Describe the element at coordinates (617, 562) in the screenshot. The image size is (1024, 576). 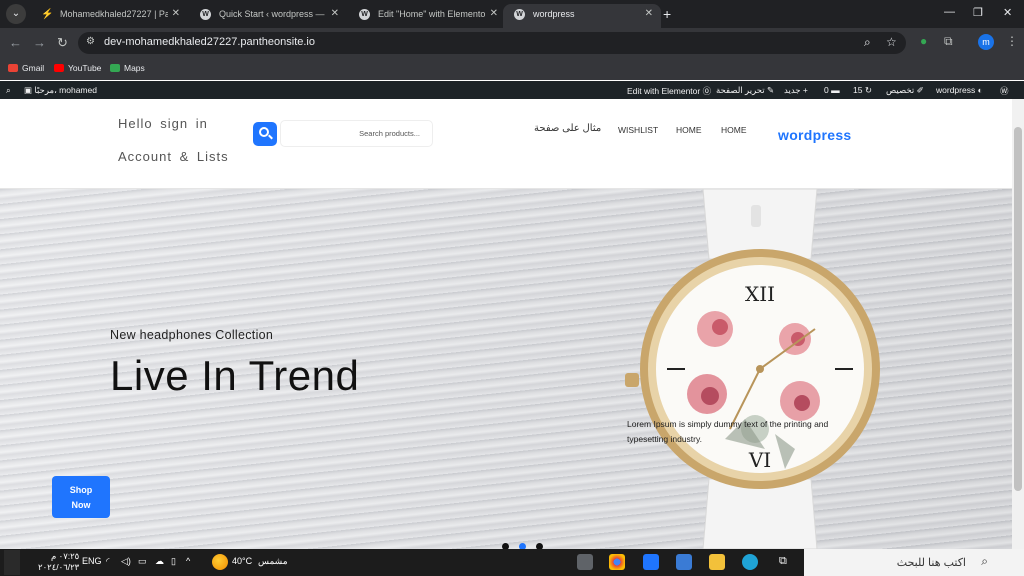
I see `chrome-icon` at that location.